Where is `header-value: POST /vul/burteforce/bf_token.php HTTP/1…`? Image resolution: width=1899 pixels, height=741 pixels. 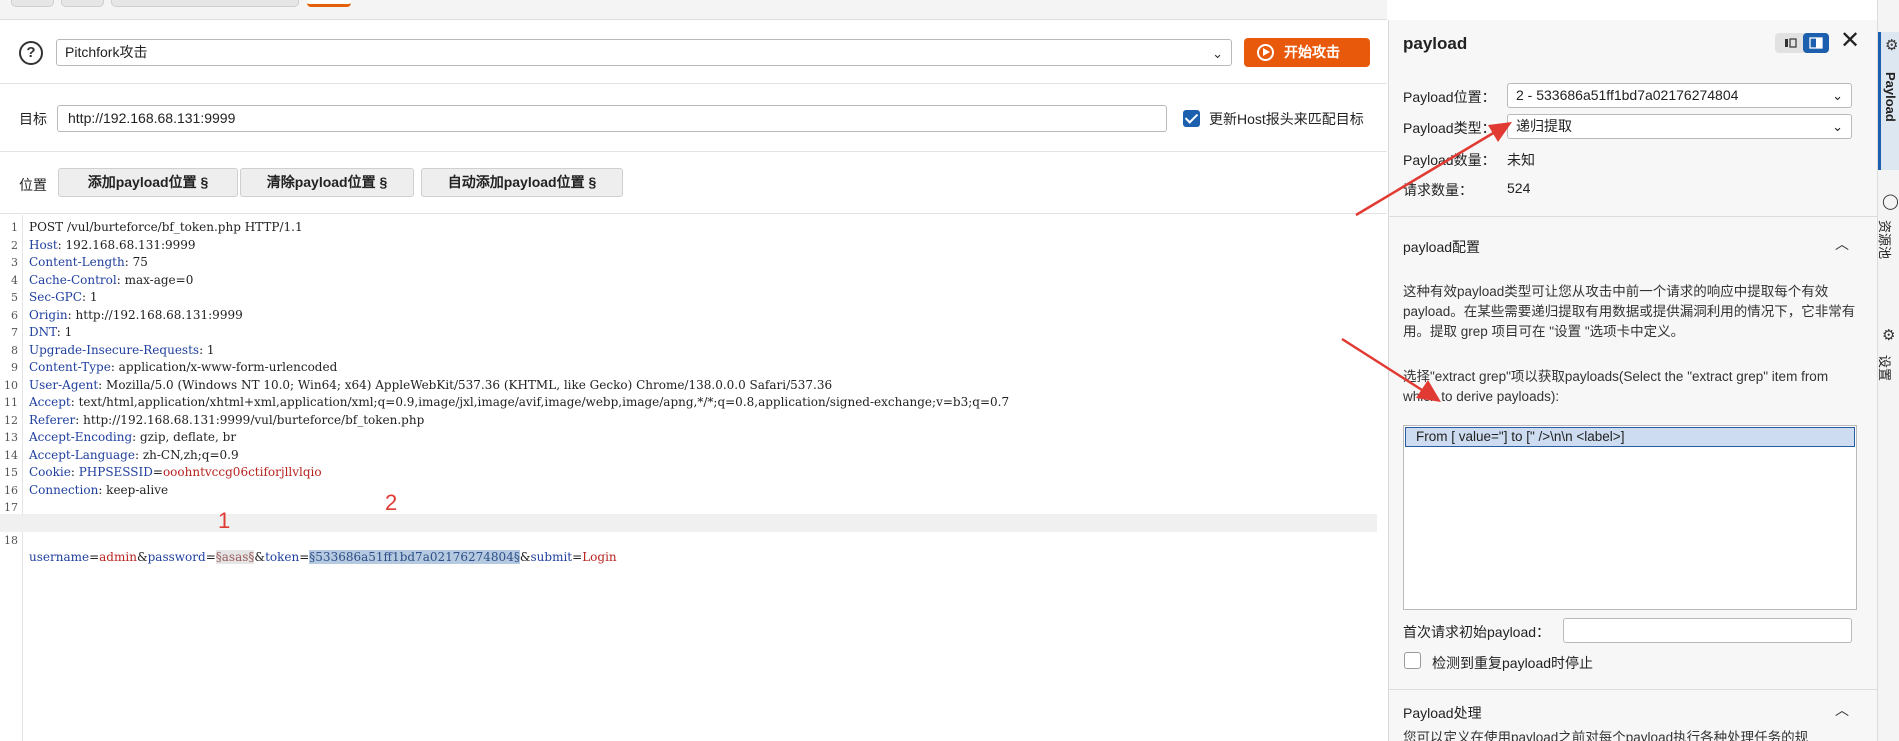
header-value: POST /vul/burteforce/bf_token.php HTTP/1… is located at coordinates (166, 227).